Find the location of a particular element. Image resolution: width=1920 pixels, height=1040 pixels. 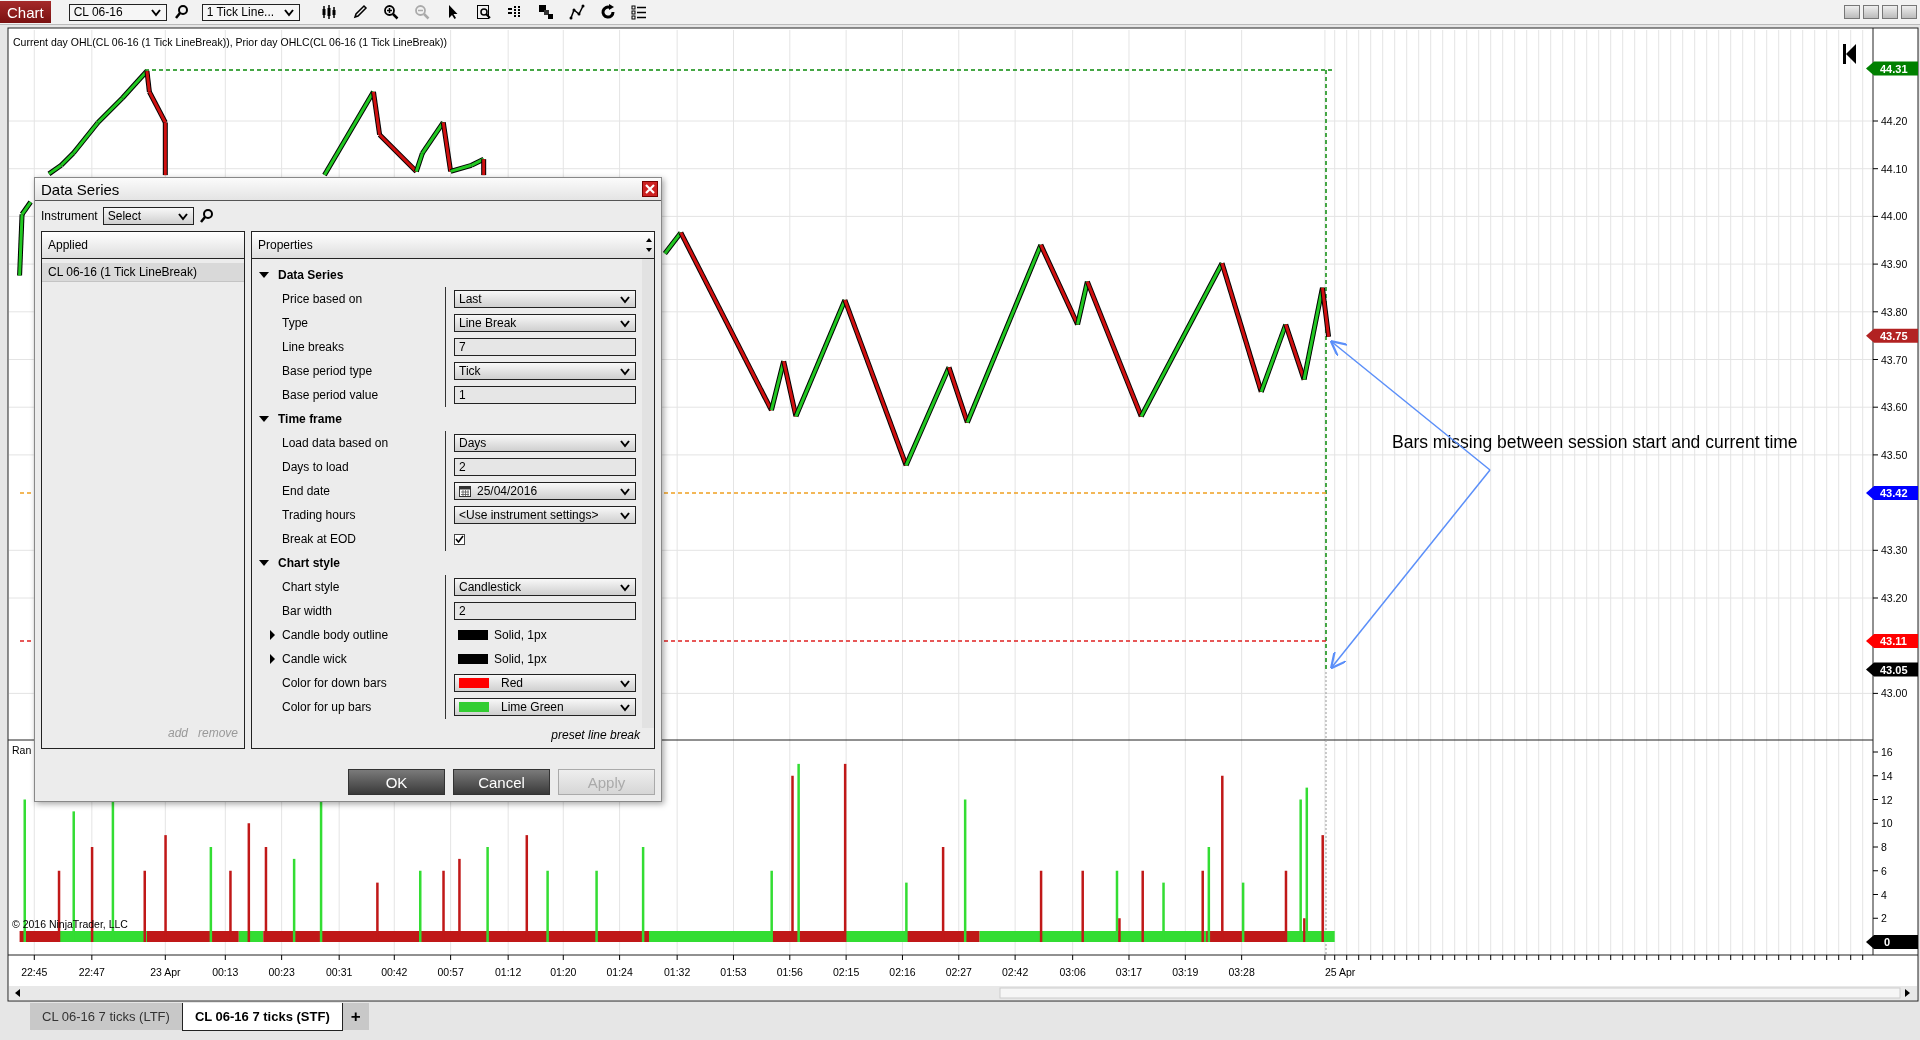

time-axis-label: 23 Apr is located at coordinates (165, 972).